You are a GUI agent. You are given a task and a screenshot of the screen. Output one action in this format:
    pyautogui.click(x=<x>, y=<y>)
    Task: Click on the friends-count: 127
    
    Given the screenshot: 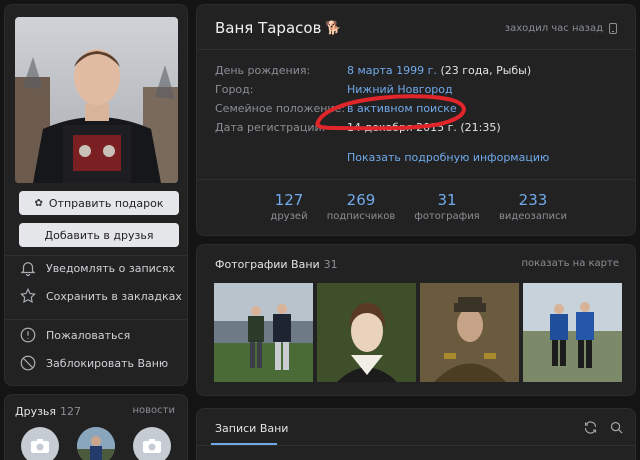 What is the action you would take?
    pyautogui.click(x=71, y=411)
    